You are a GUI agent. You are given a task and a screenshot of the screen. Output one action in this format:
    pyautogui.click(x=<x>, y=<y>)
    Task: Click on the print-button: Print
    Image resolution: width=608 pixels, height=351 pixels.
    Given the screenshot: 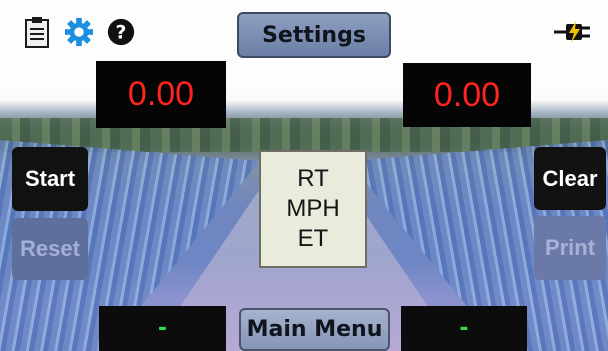 What is the action you would take?
    pyautogui.click(x=570, y=248)
    